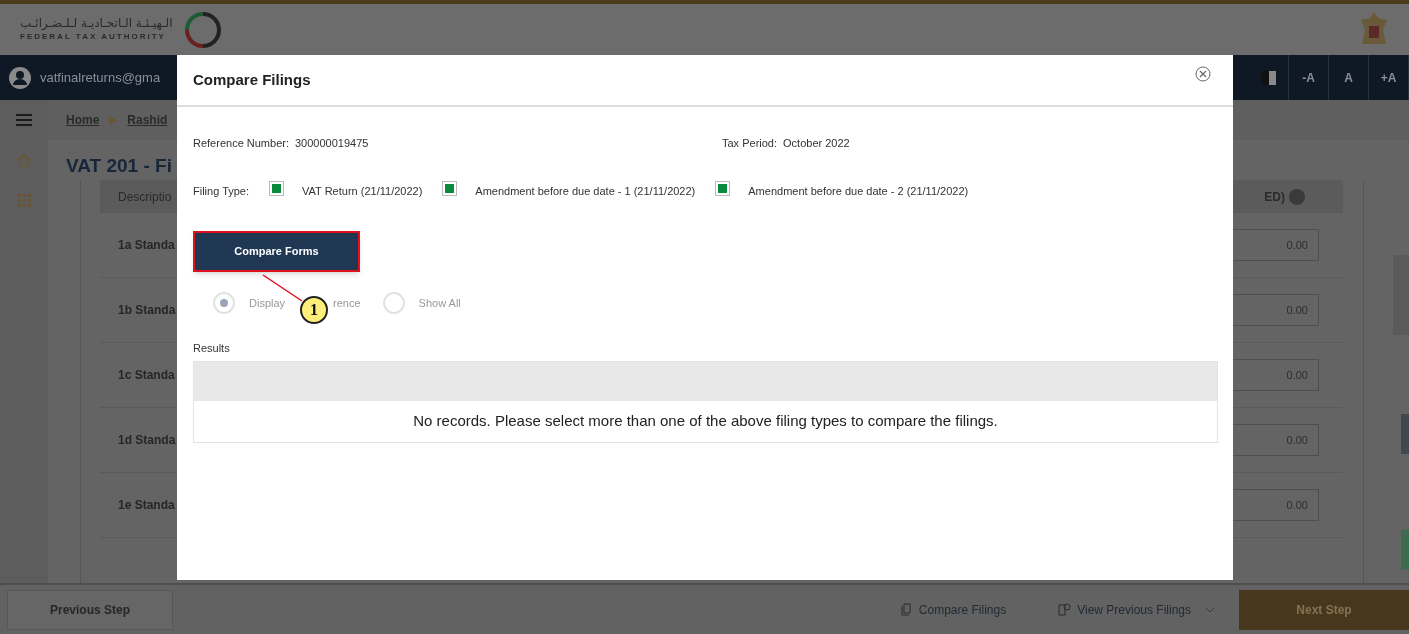  I want to click on authority-english-name: FEDERAL TAX AUTHORITY, so click(93, 37).